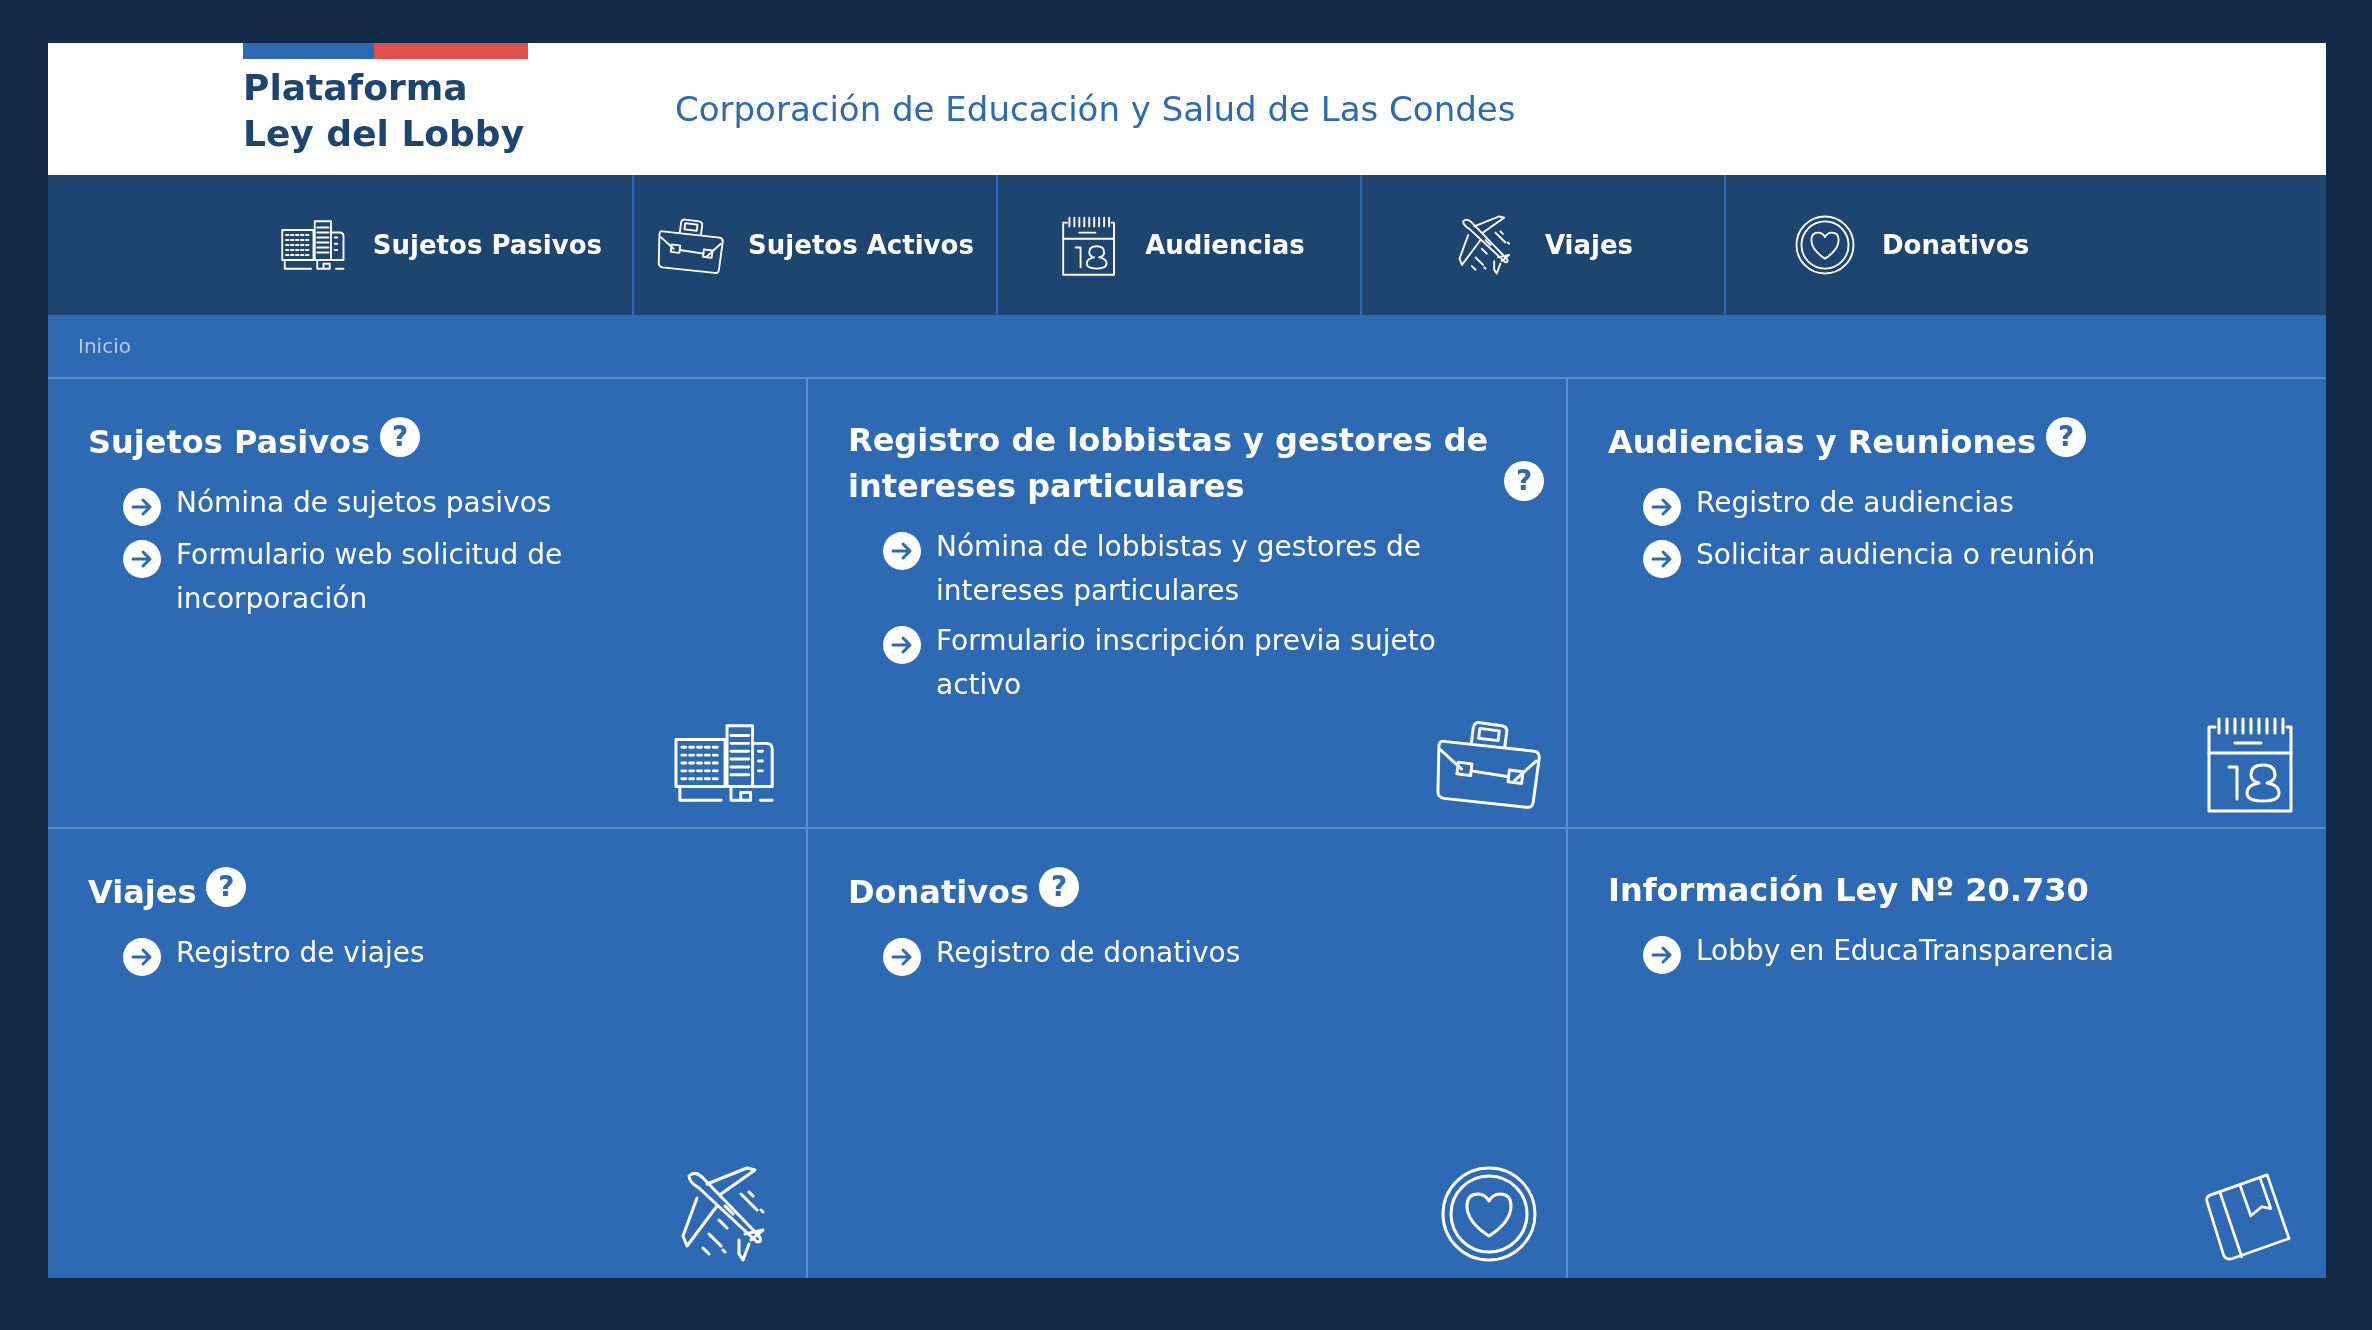  What do you see at coordinates (229, 442) in the screenshot?
I see `card-title: Sujetos Pasivos` at bounding box center [229, 442].